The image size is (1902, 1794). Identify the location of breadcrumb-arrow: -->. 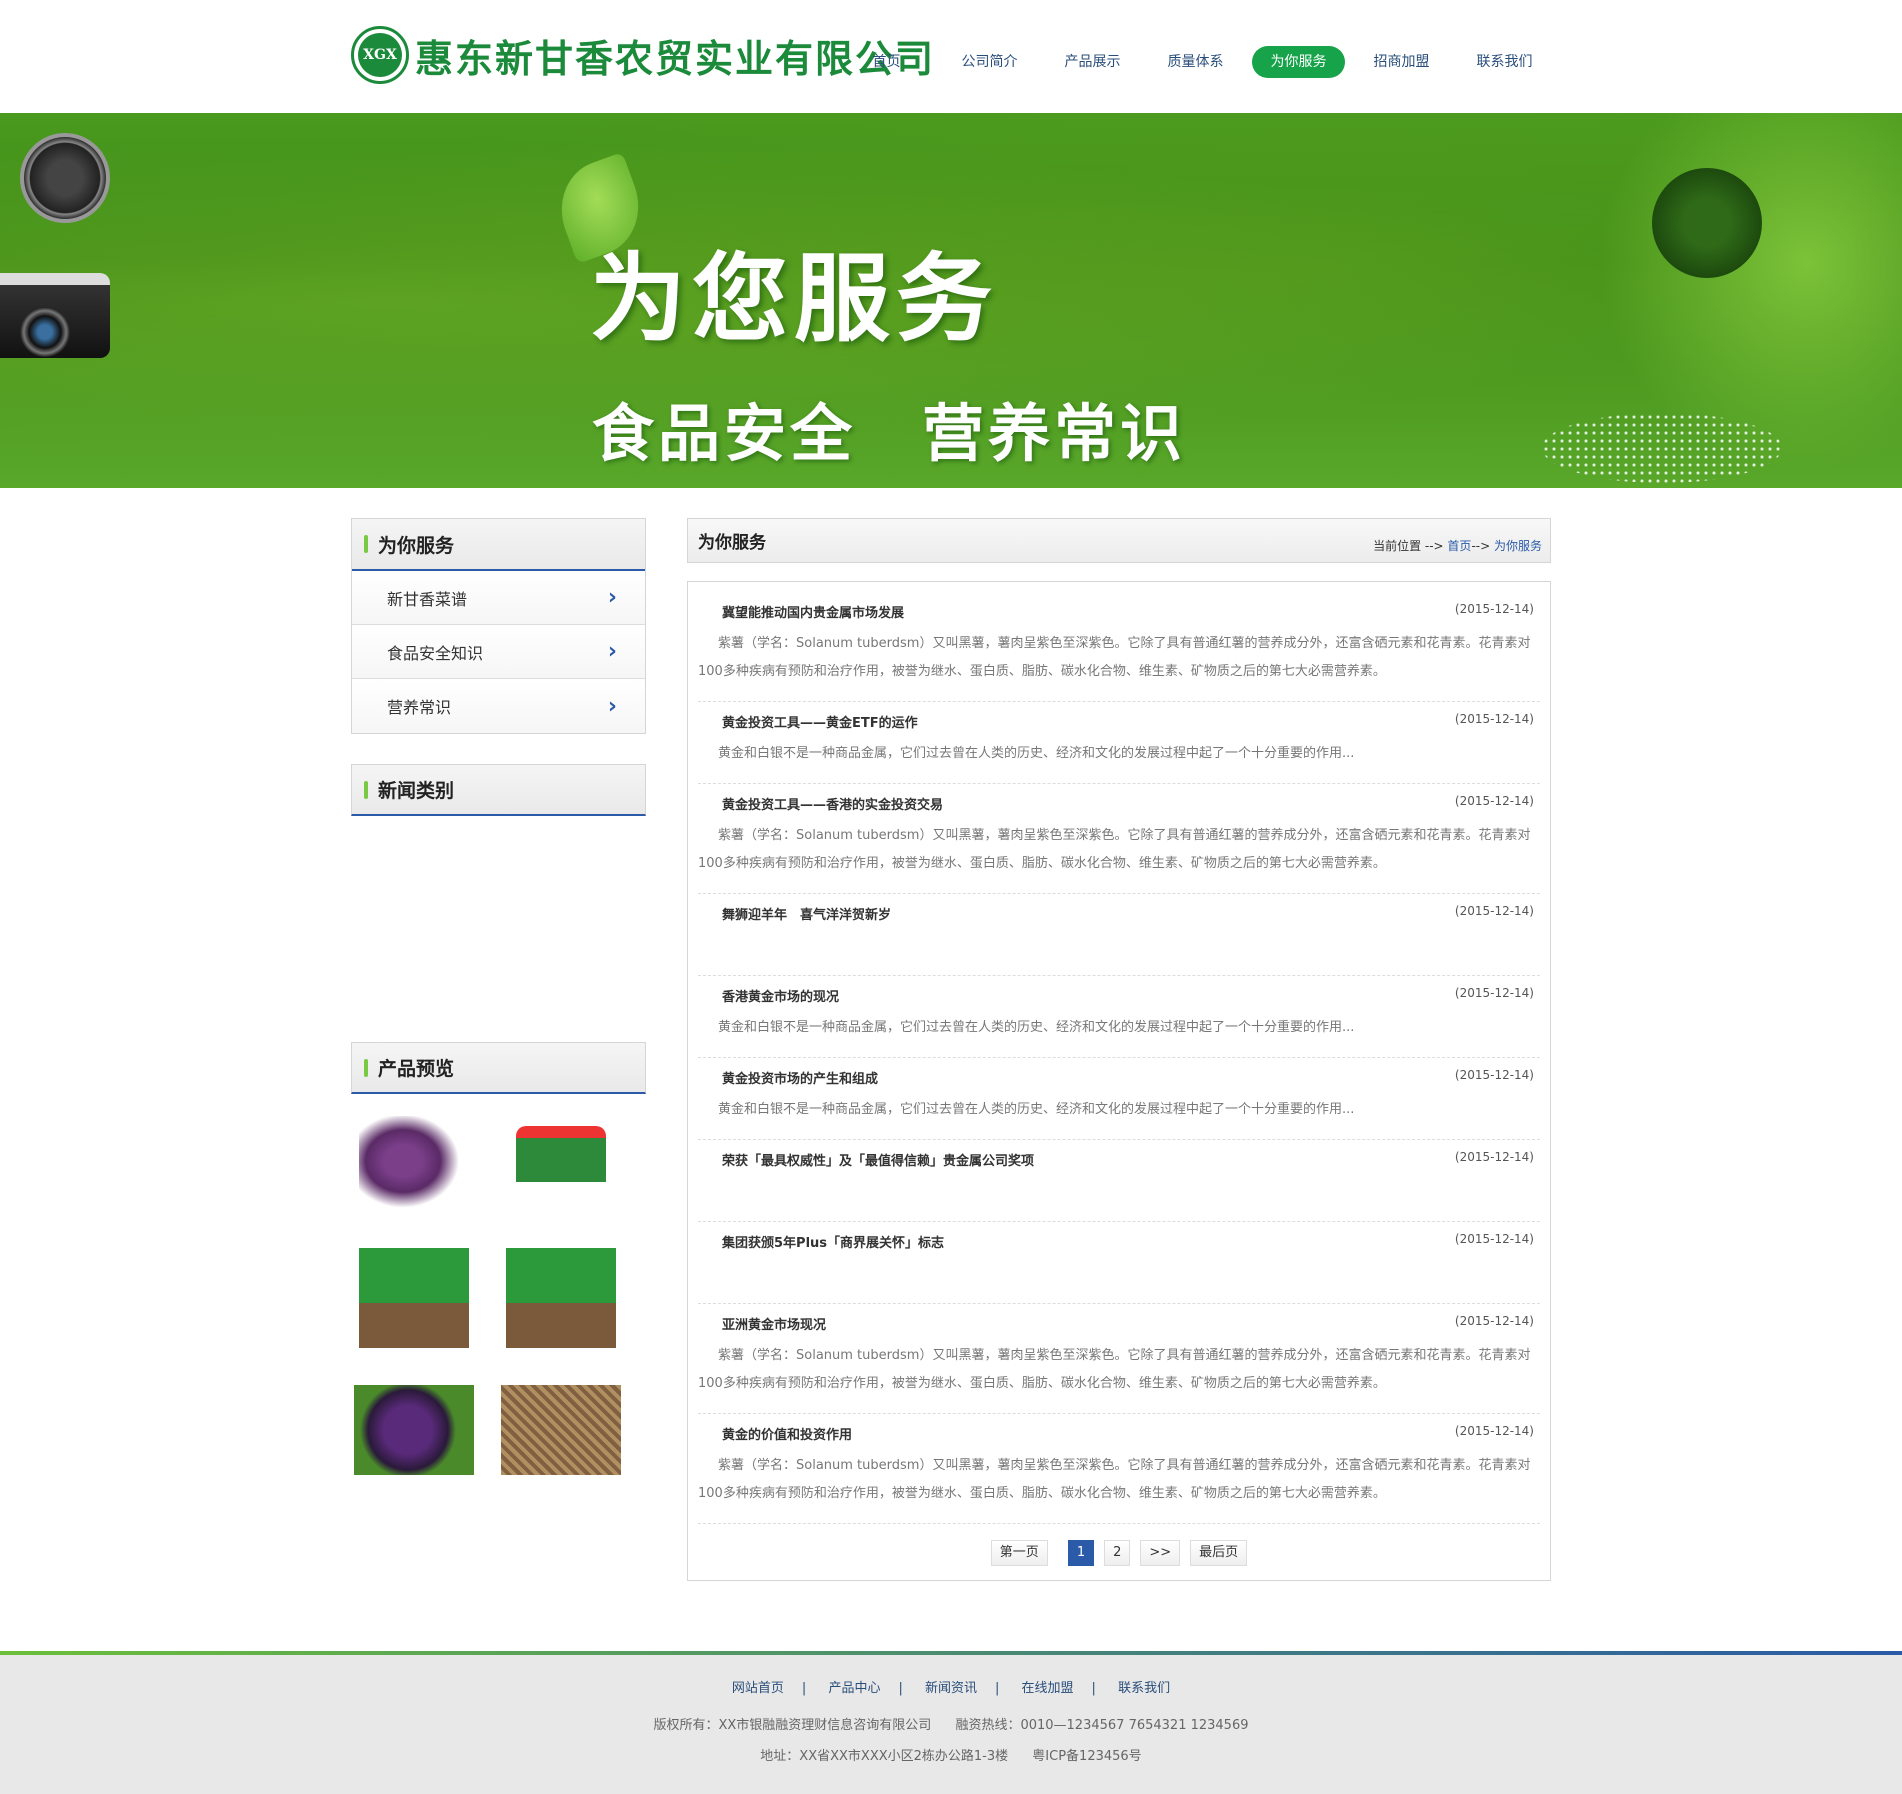
(1481, 546).